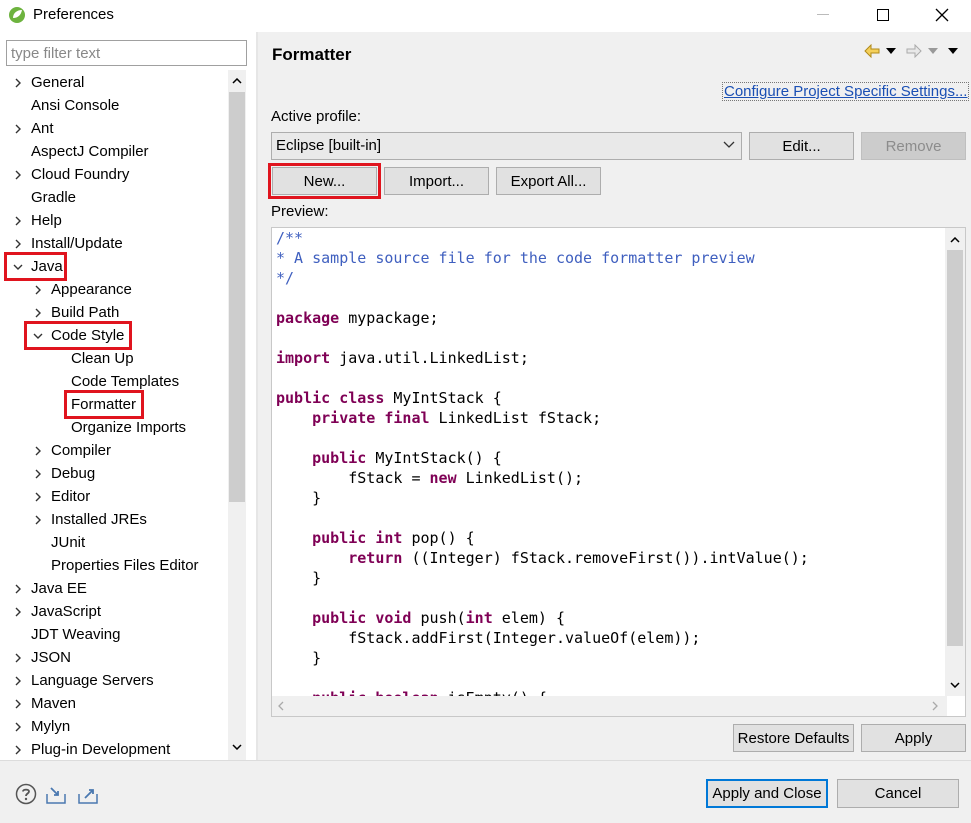 The height and width of the screenshot is (823, 971). I want to click on code-keyword: new, so click(443, 478).